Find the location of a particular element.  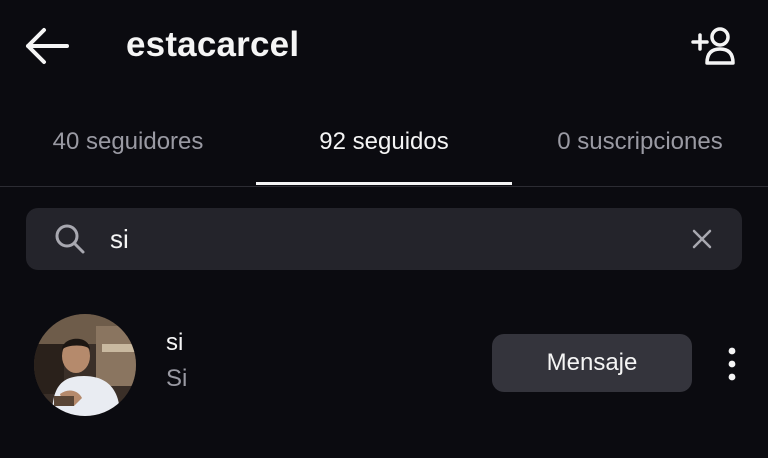

arrow-left-icon is located at coordinates (47, 46).